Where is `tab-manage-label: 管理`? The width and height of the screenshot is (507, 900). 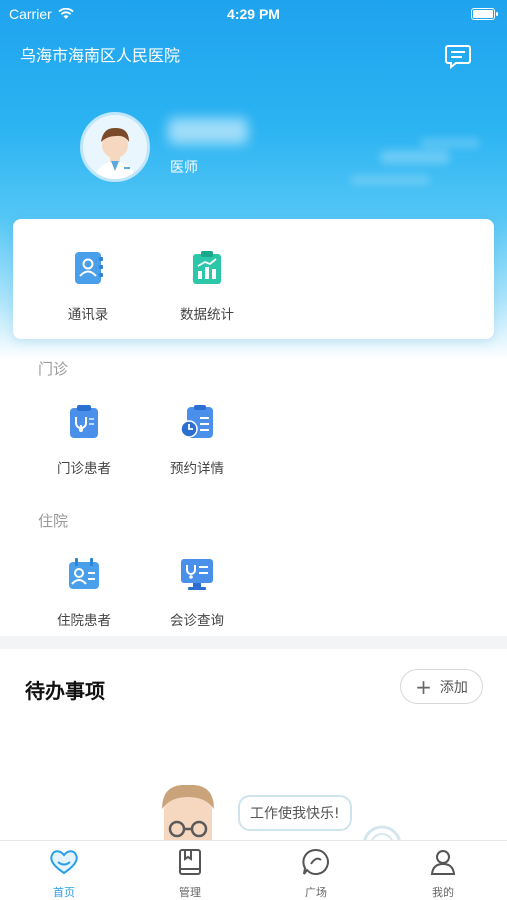 tab-manage-label: 管理 is located at coordinates (190, 892).